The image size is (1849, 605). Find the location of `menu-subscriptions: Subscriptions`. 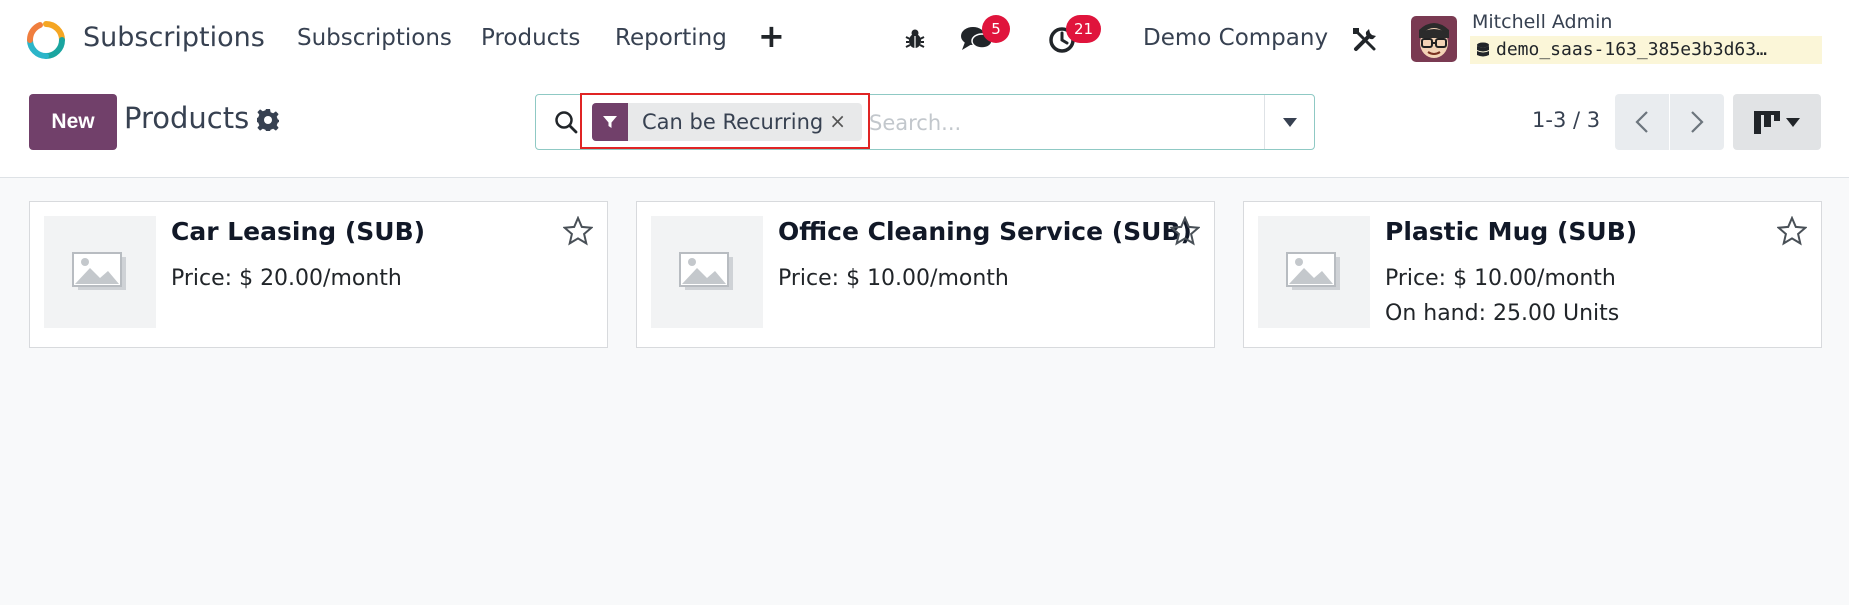

menu-subscriptions: Subscriptions is located at coordinates (374, 38).